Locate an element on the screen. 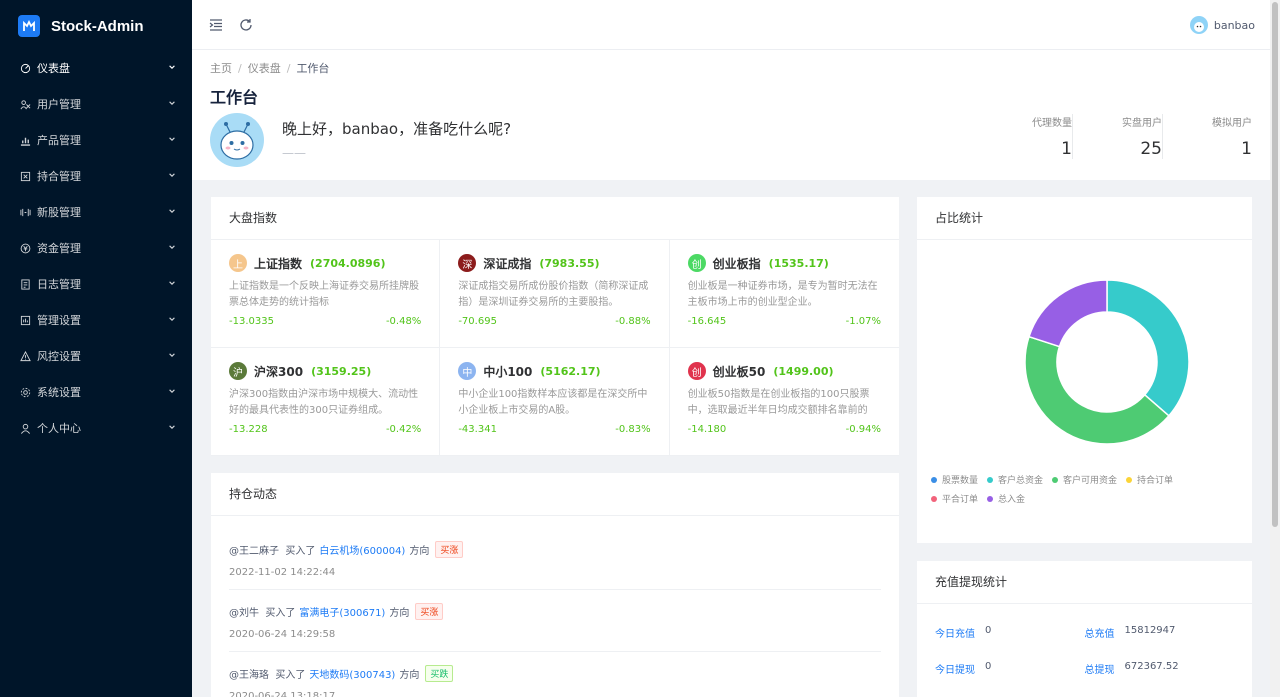 This screenshot has height=697, width=1280. legend-label: 客户可用资金 is located at coordinates (1090, 481).